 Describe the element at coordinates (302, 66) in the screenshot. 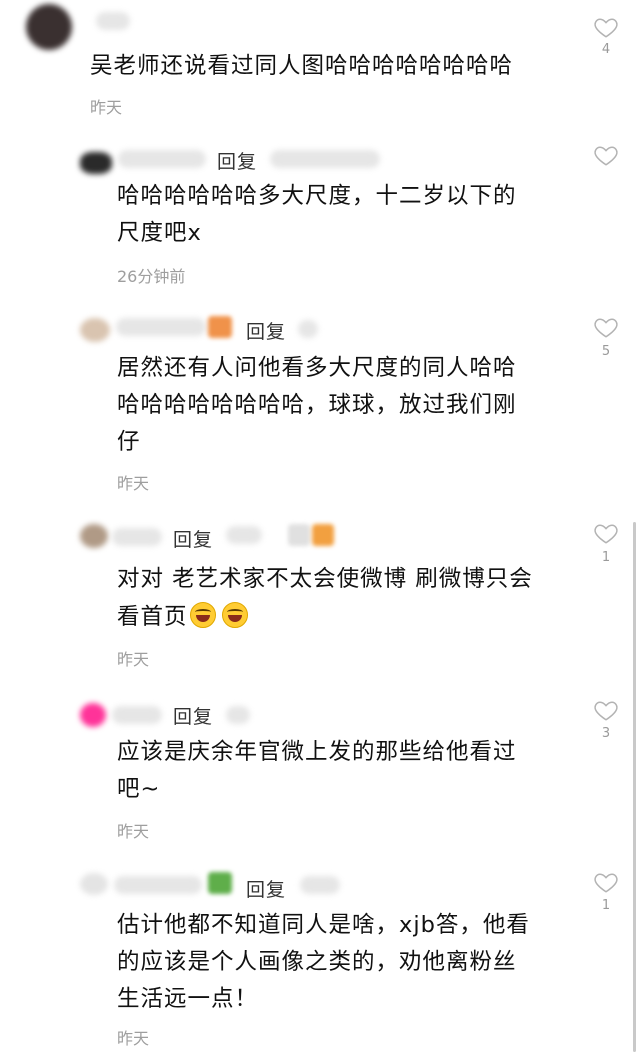

I see `comment-text: 吴老师还说看过同人图哈哈哈哈哈哈哈哈` at that location.